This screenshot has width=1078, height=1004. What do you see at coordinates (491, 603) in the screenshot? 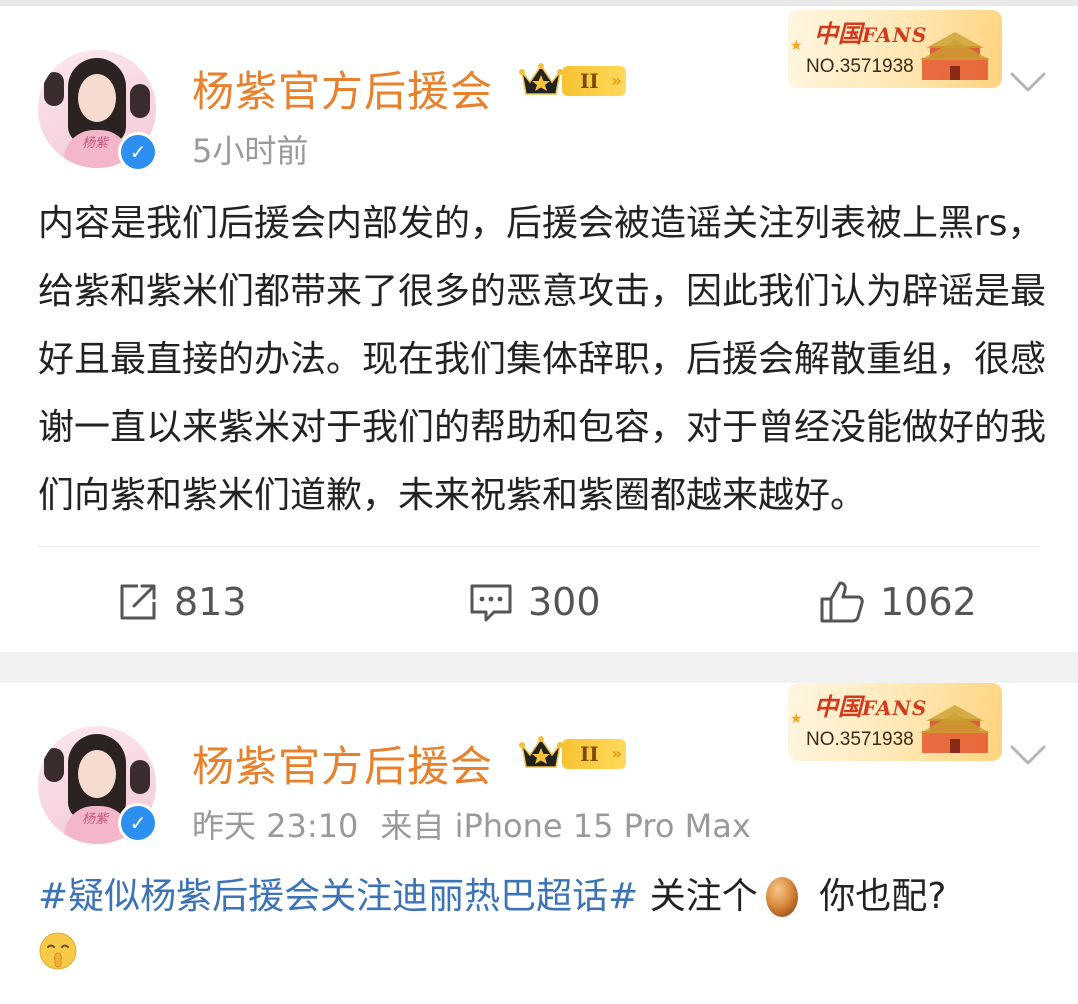
I see `comment-icon` at bounding box center [491, 603].